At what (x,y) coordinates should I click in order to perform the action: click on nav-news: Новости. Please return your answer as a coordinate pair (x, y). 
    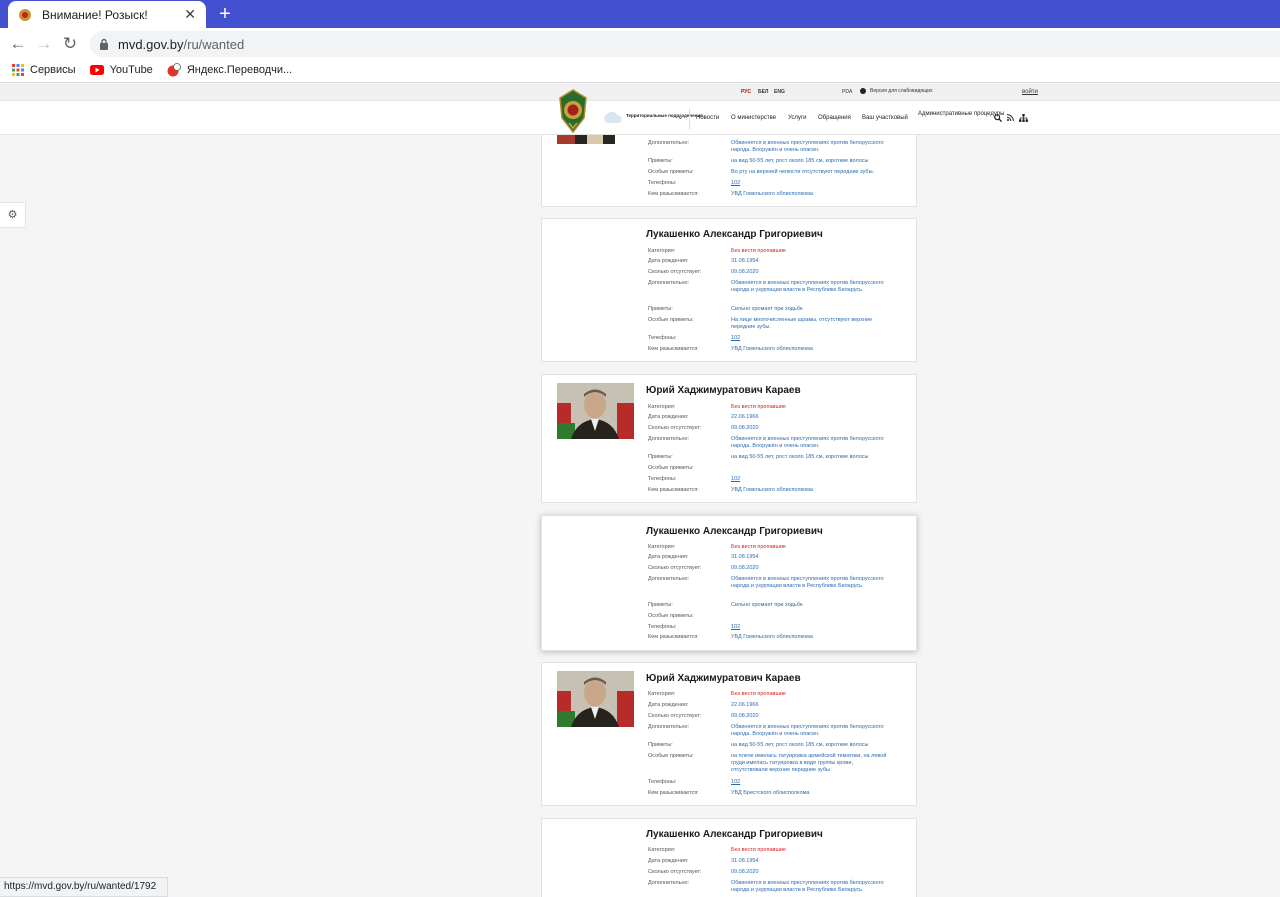
    Looking at the image, I should click on (707, 118).